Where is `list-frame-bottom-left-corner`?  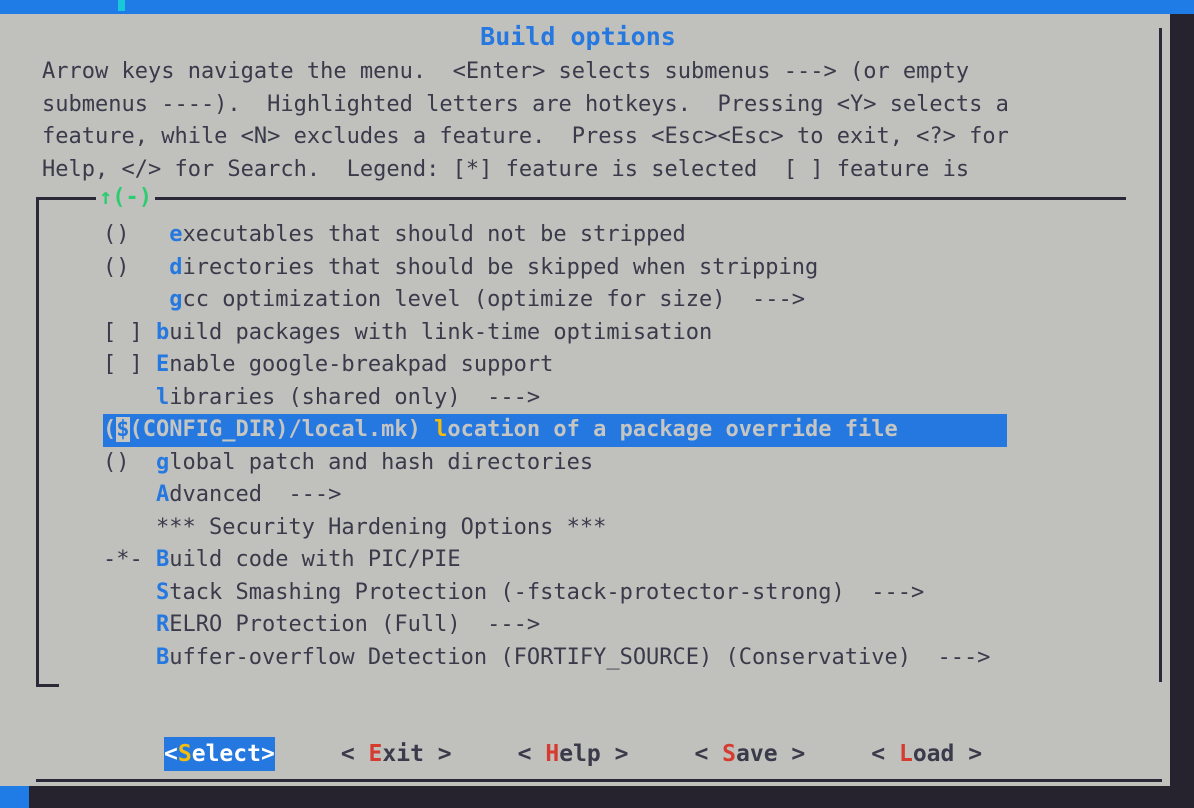 list-frame-bottom-left-corner is located at coordinates (47, 685).